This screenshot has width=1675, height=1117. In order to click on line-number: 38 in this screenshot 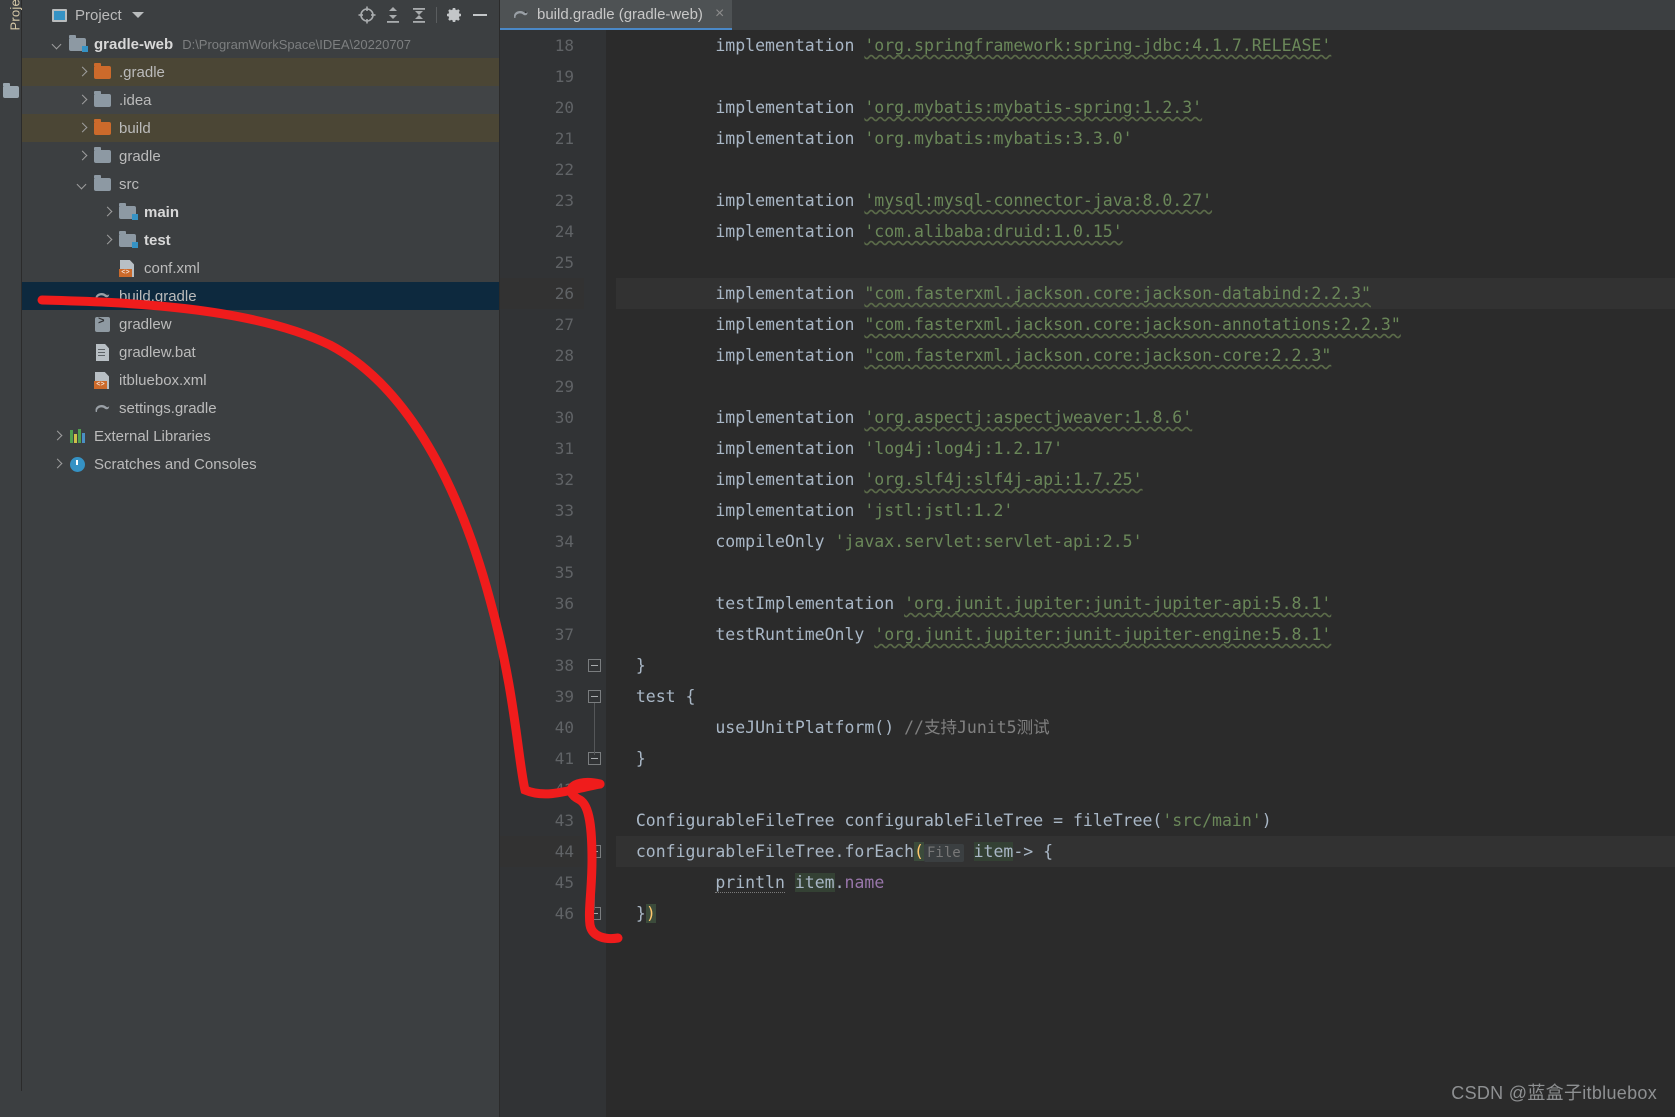, I will do `click(542, 665)`.